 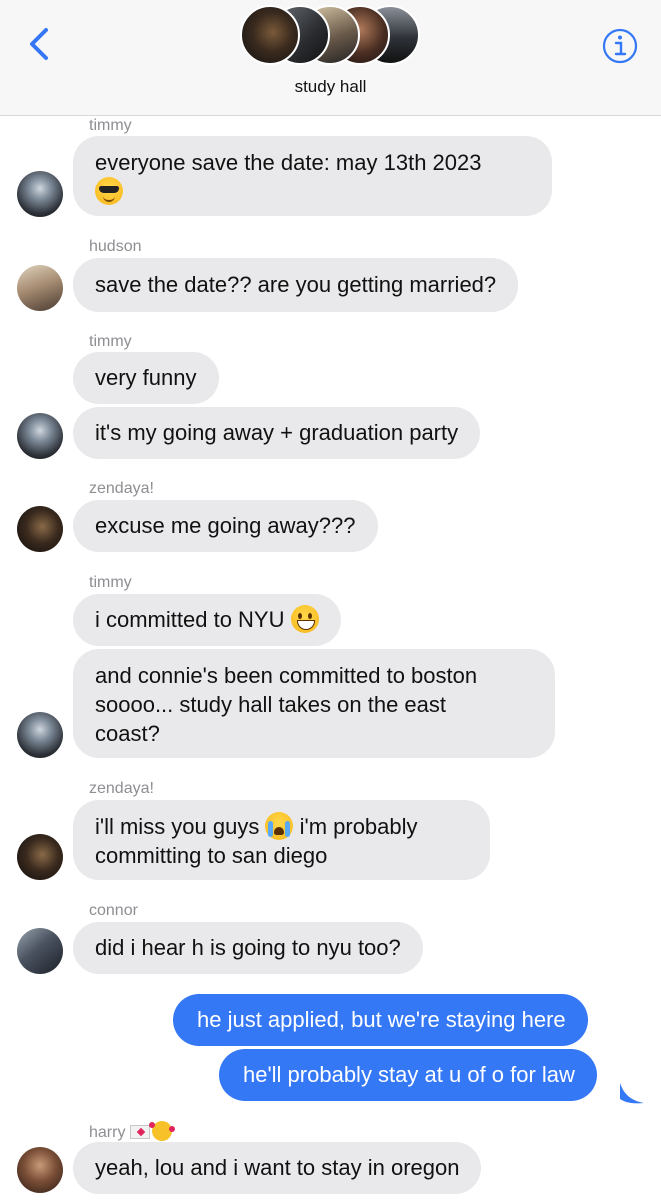 I want to click on info-button, so click(x=620, y=46).